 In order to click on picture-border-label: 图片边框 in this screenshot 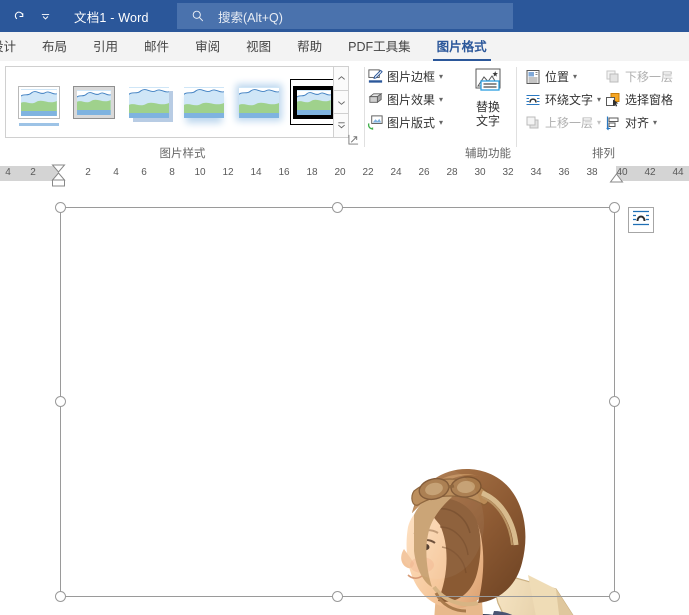, I will do `click(411, 77)`.